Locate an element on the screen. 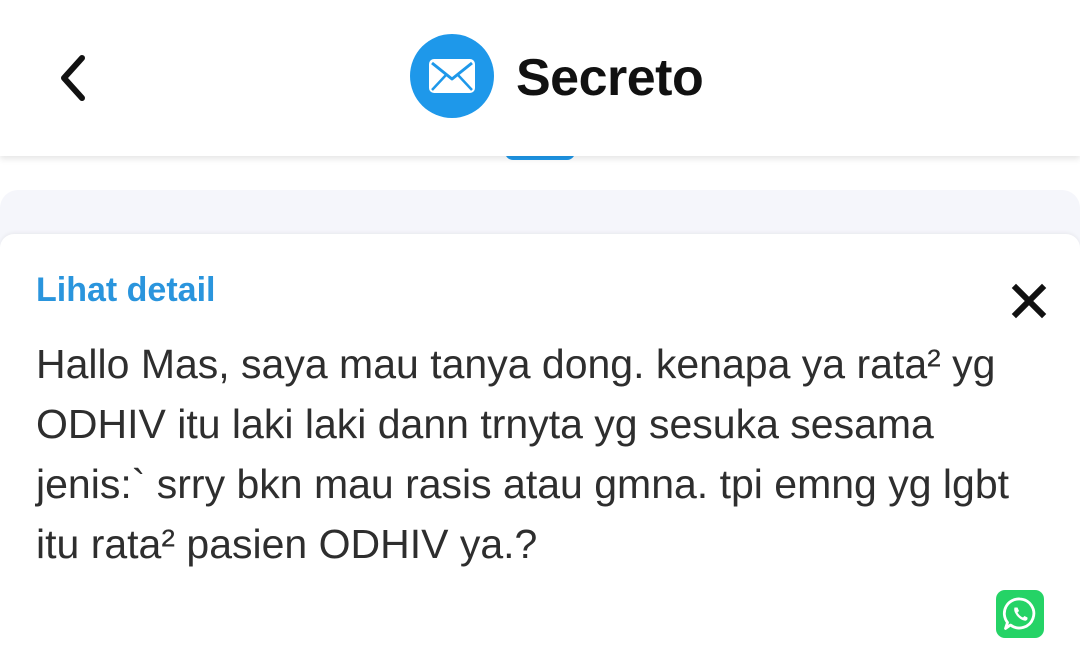 The height and width of the screenshot is (648, 1080). close-icon is located at coordinates (1029, 301).